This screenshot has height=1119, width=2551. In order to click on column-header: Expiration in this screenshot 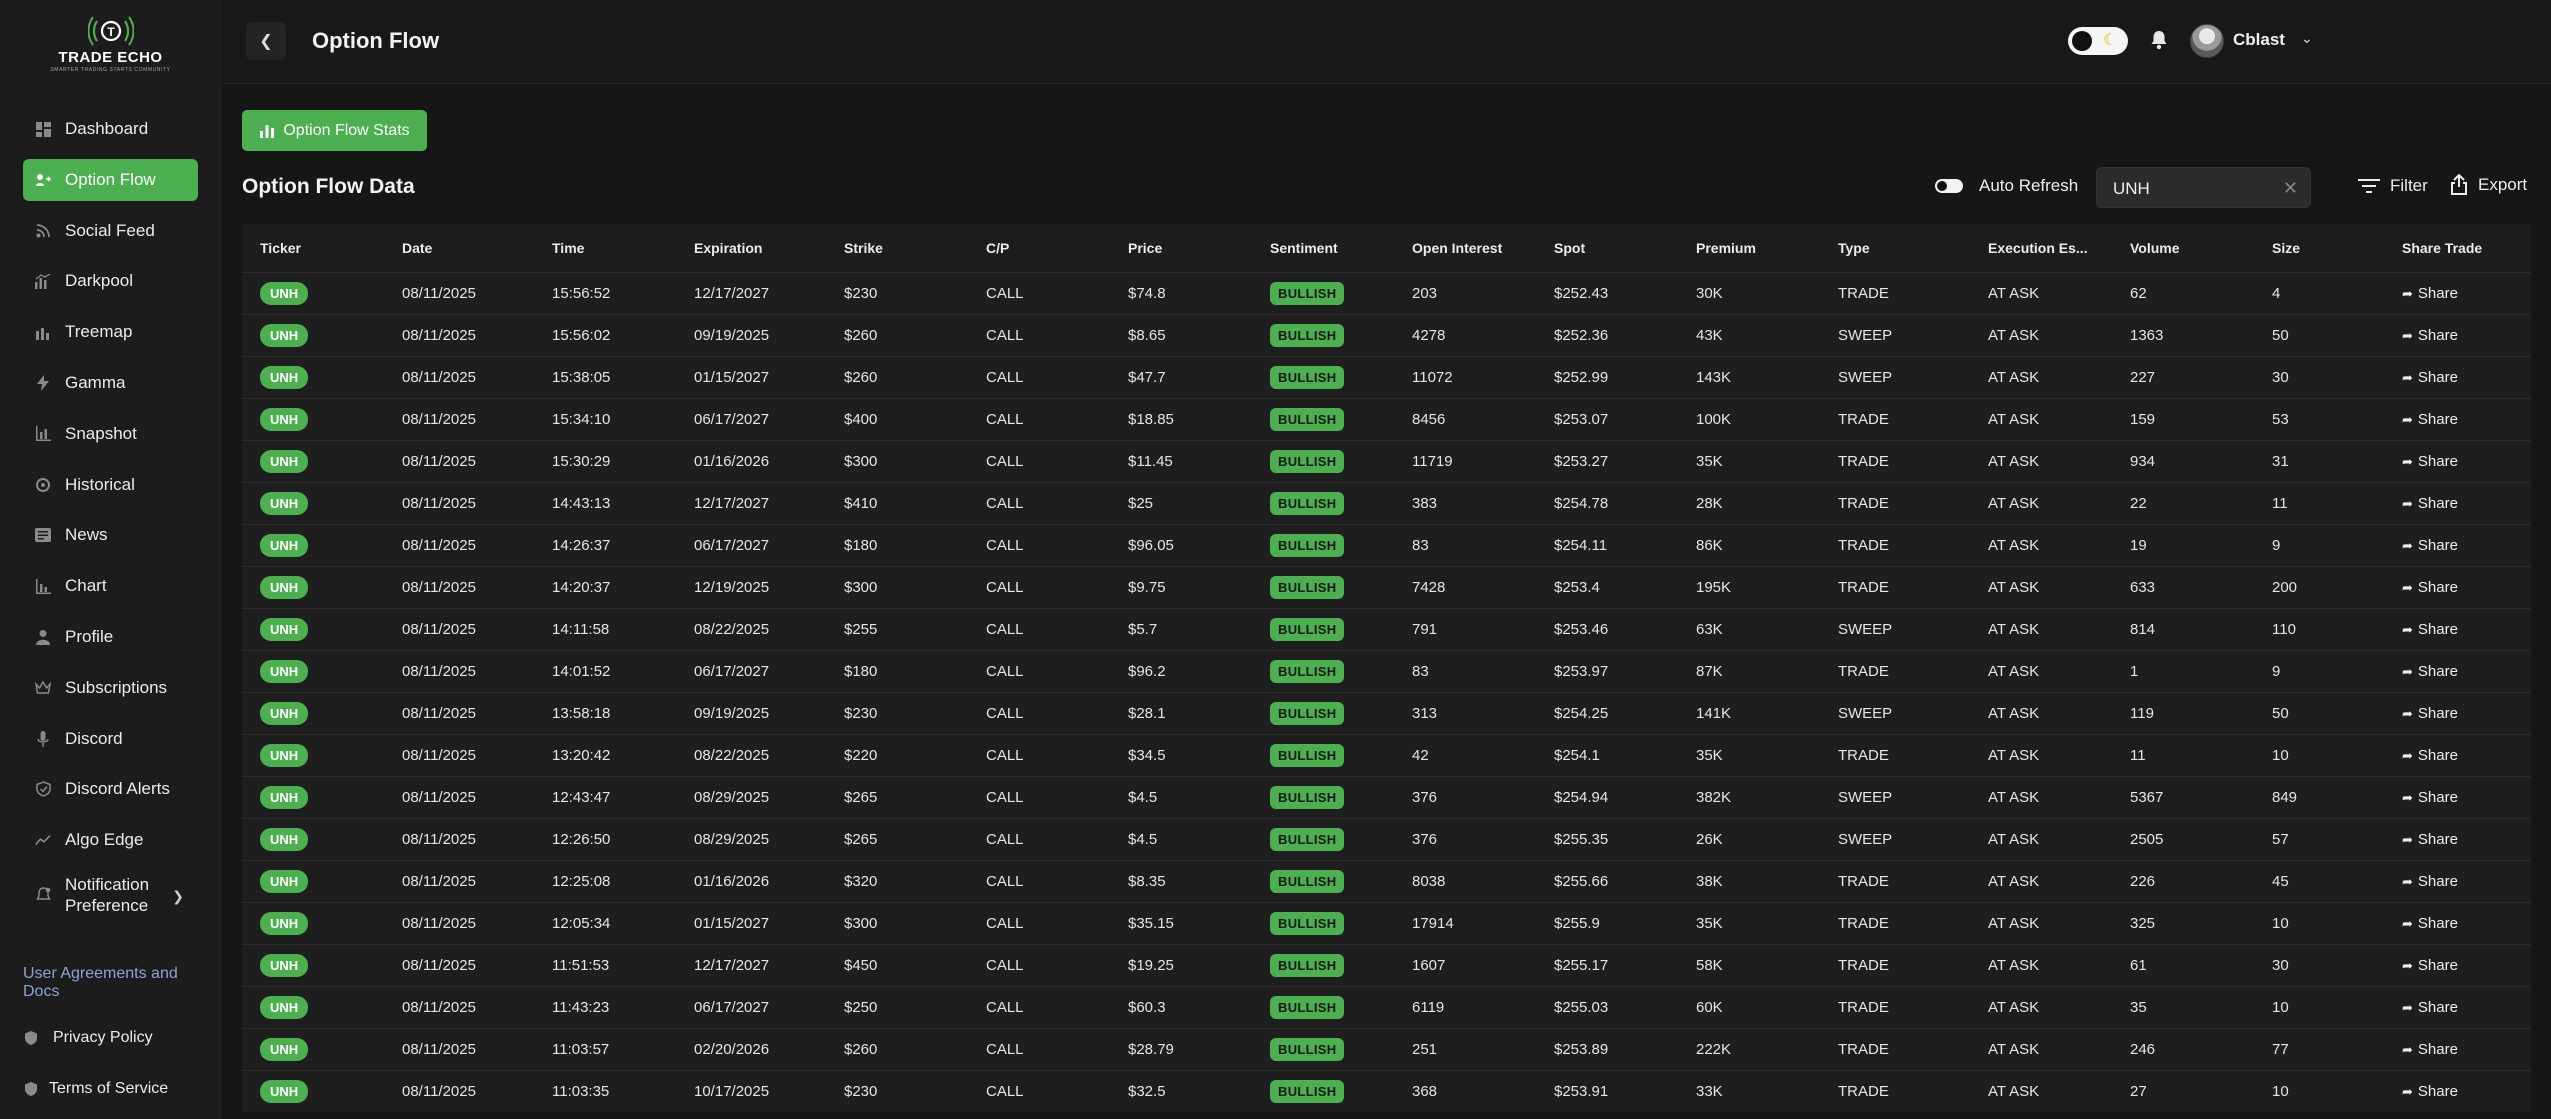, I will do `click(751, 248)`.